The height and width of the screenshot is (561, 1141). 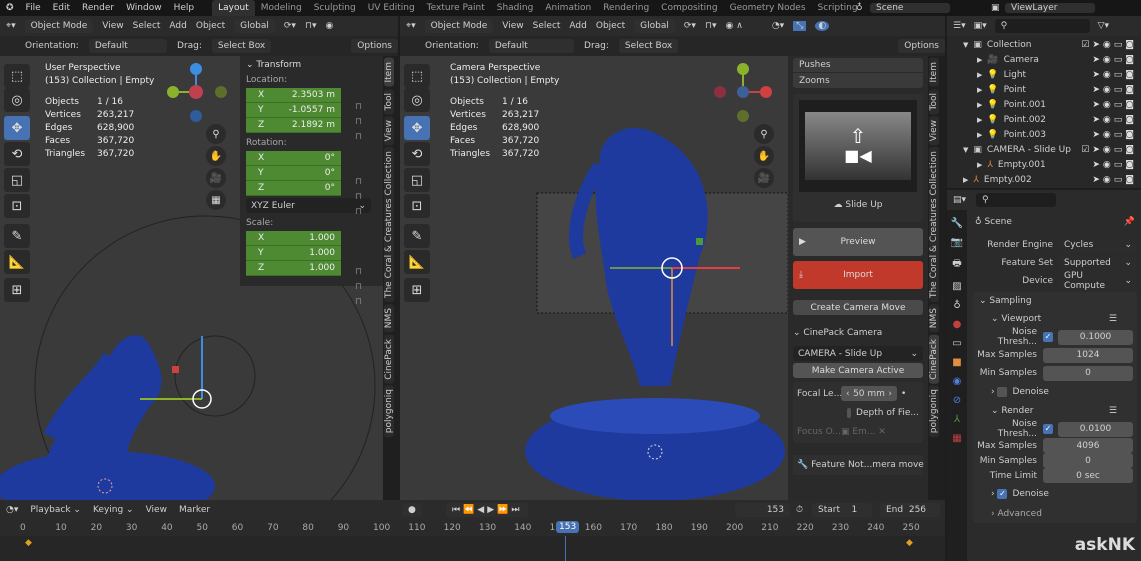 I want to click on camera-view-icon: 🎥, so click(x=216, y=178).